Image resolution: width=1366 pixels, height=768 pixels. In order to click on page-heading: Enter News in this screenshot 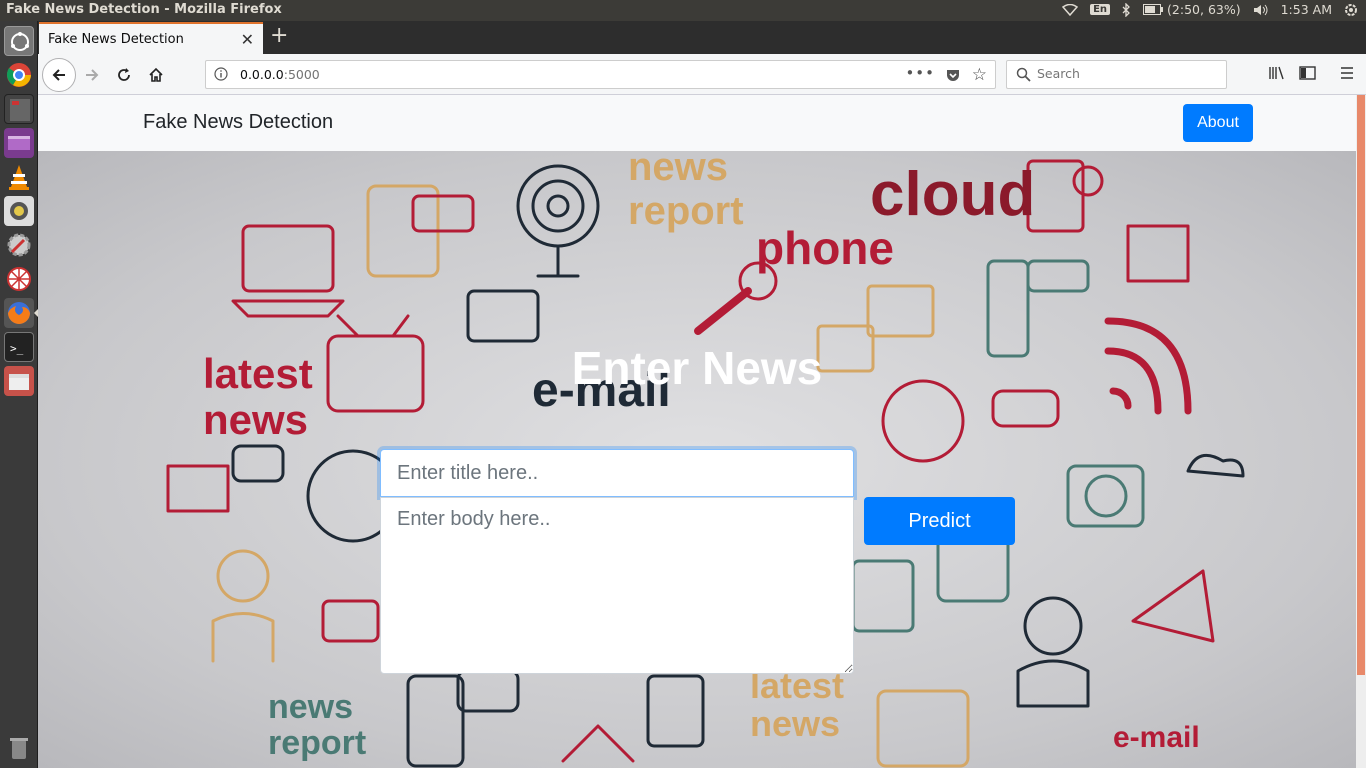, I will do `click(697, 368)`.